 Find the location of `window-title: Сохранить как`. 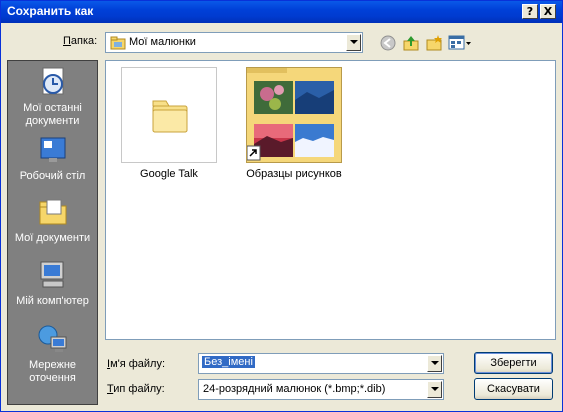

window-title: Сохранить как is located at coordinates (50, 11).